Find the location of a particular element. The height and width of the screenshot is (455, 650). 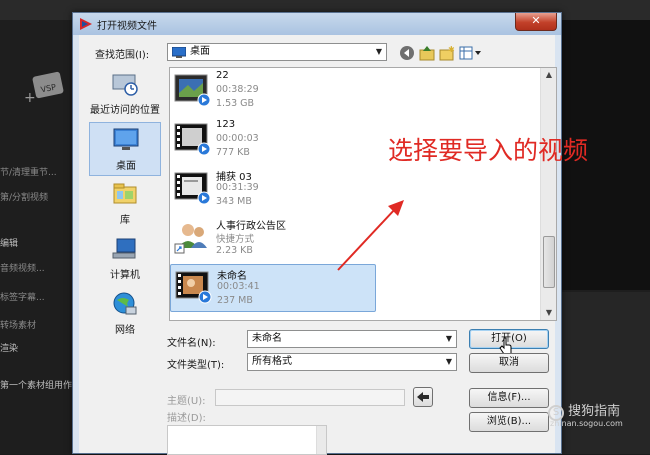

file-size: 777 KB is located at coordinates (233, 152).